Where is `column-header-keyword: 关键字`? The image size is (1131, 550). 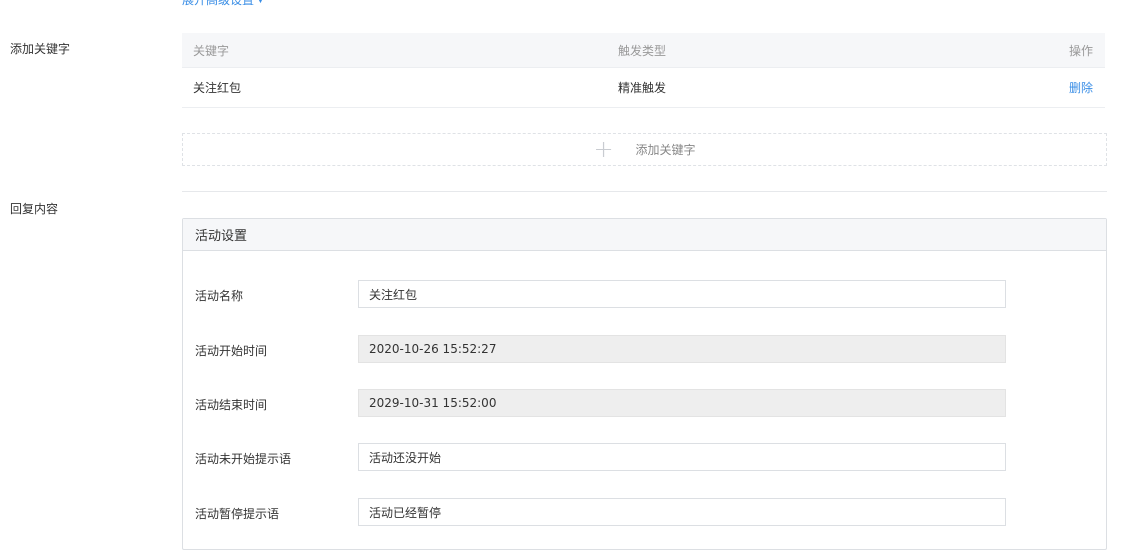 column-header-keyword: 关键字 is located at coordinates (211, 50).